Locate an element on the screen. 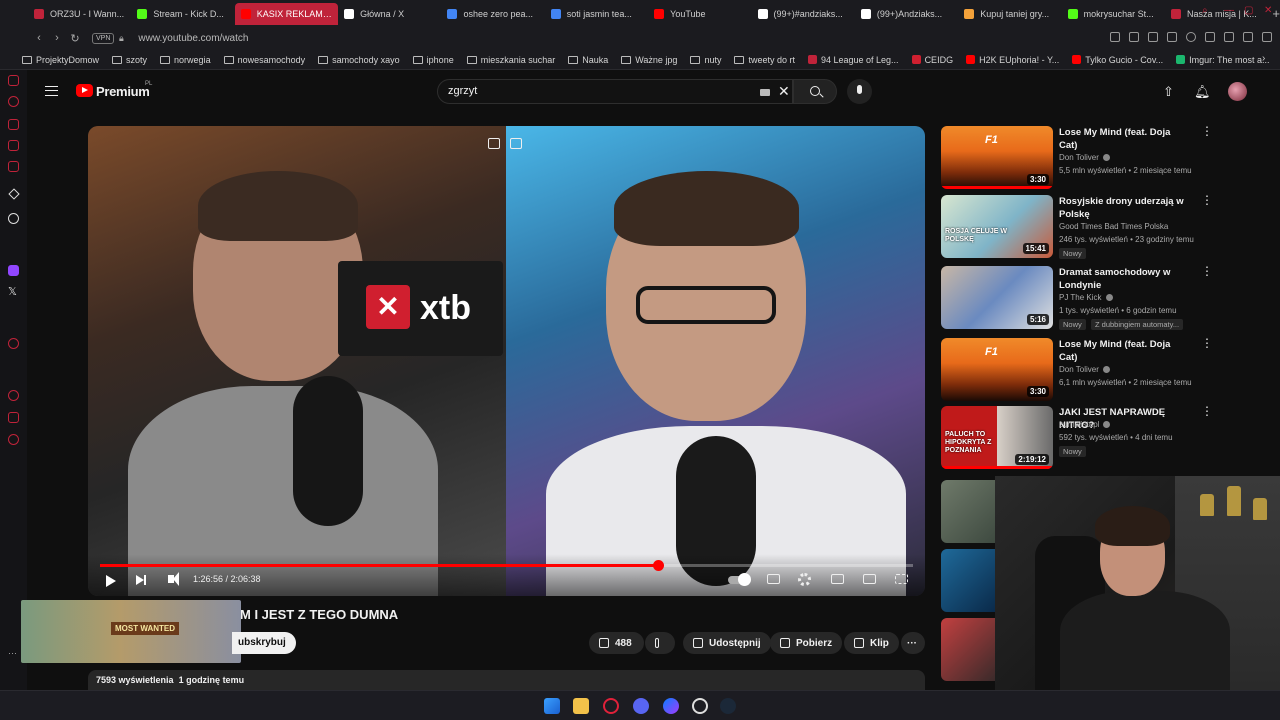  rec-thumbnail: ROSJA CELUJE W POLSKĘ 15:41 is located at coordinates (997, 226).